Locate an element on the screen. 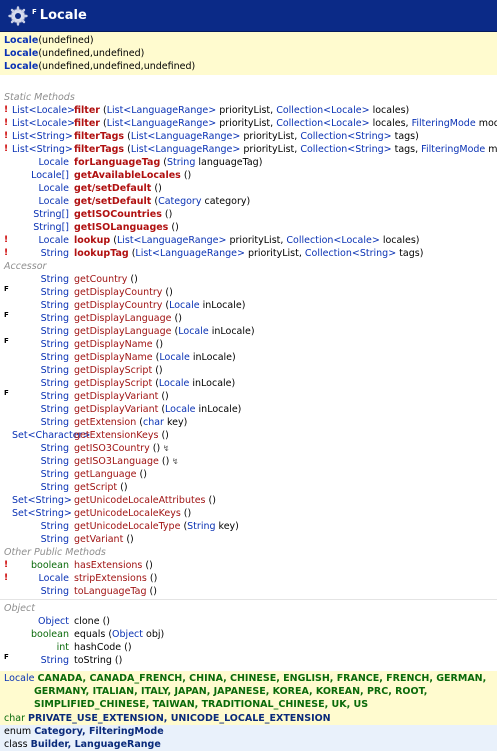 The width and height of the screenshot is (497, 751). method-name: getISOCountries is located at coordinates (118, 214).